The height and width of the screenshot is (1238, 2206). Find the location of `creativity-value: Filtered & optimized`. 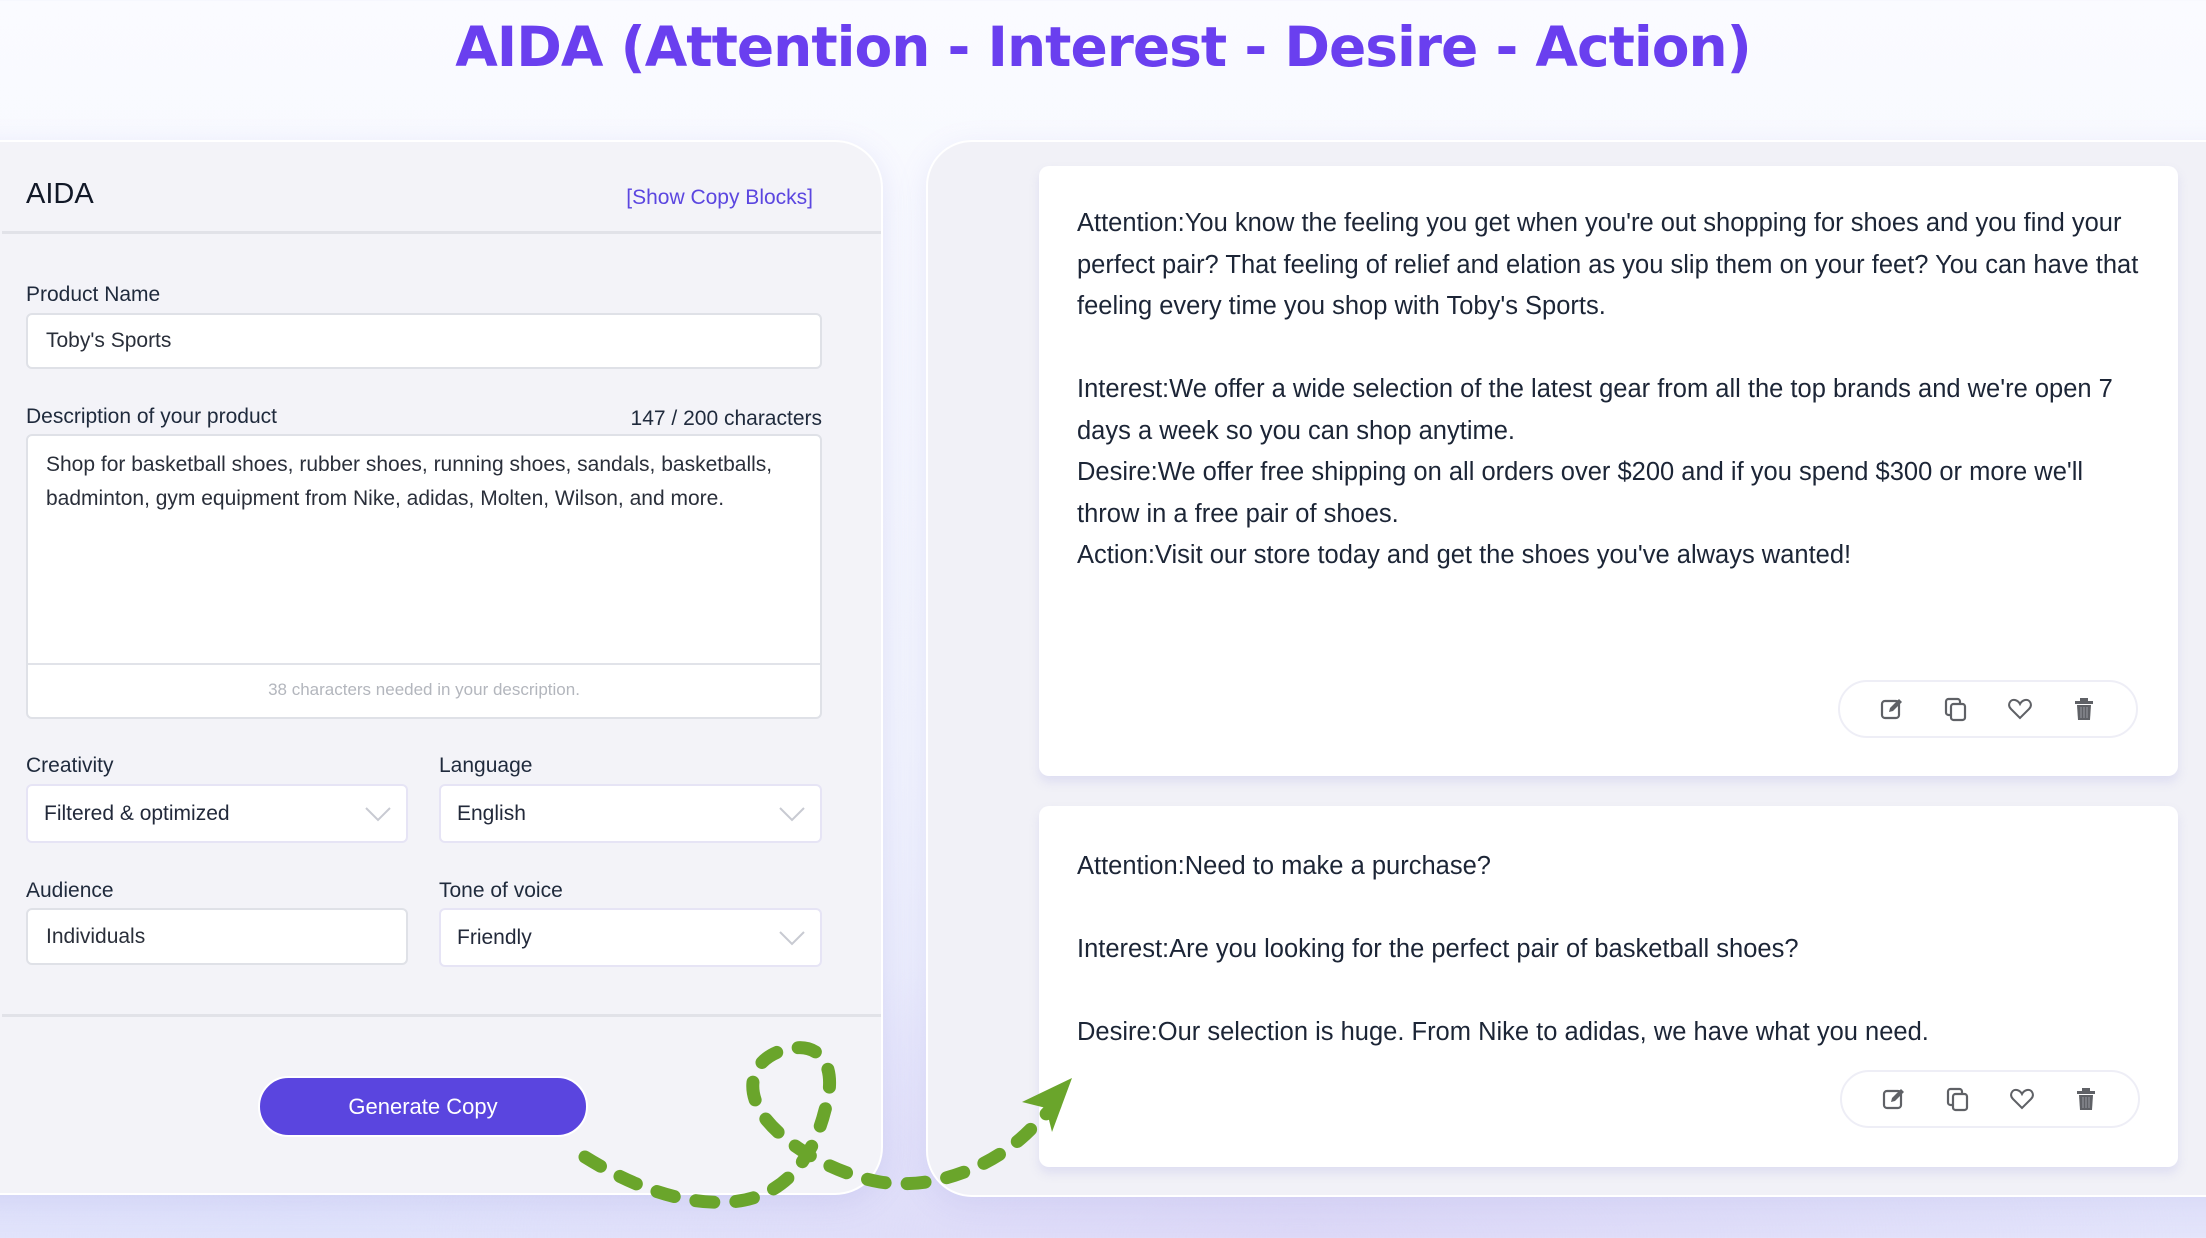

creativity-value: Filtered & optimized is located at coordinates (137, 813).